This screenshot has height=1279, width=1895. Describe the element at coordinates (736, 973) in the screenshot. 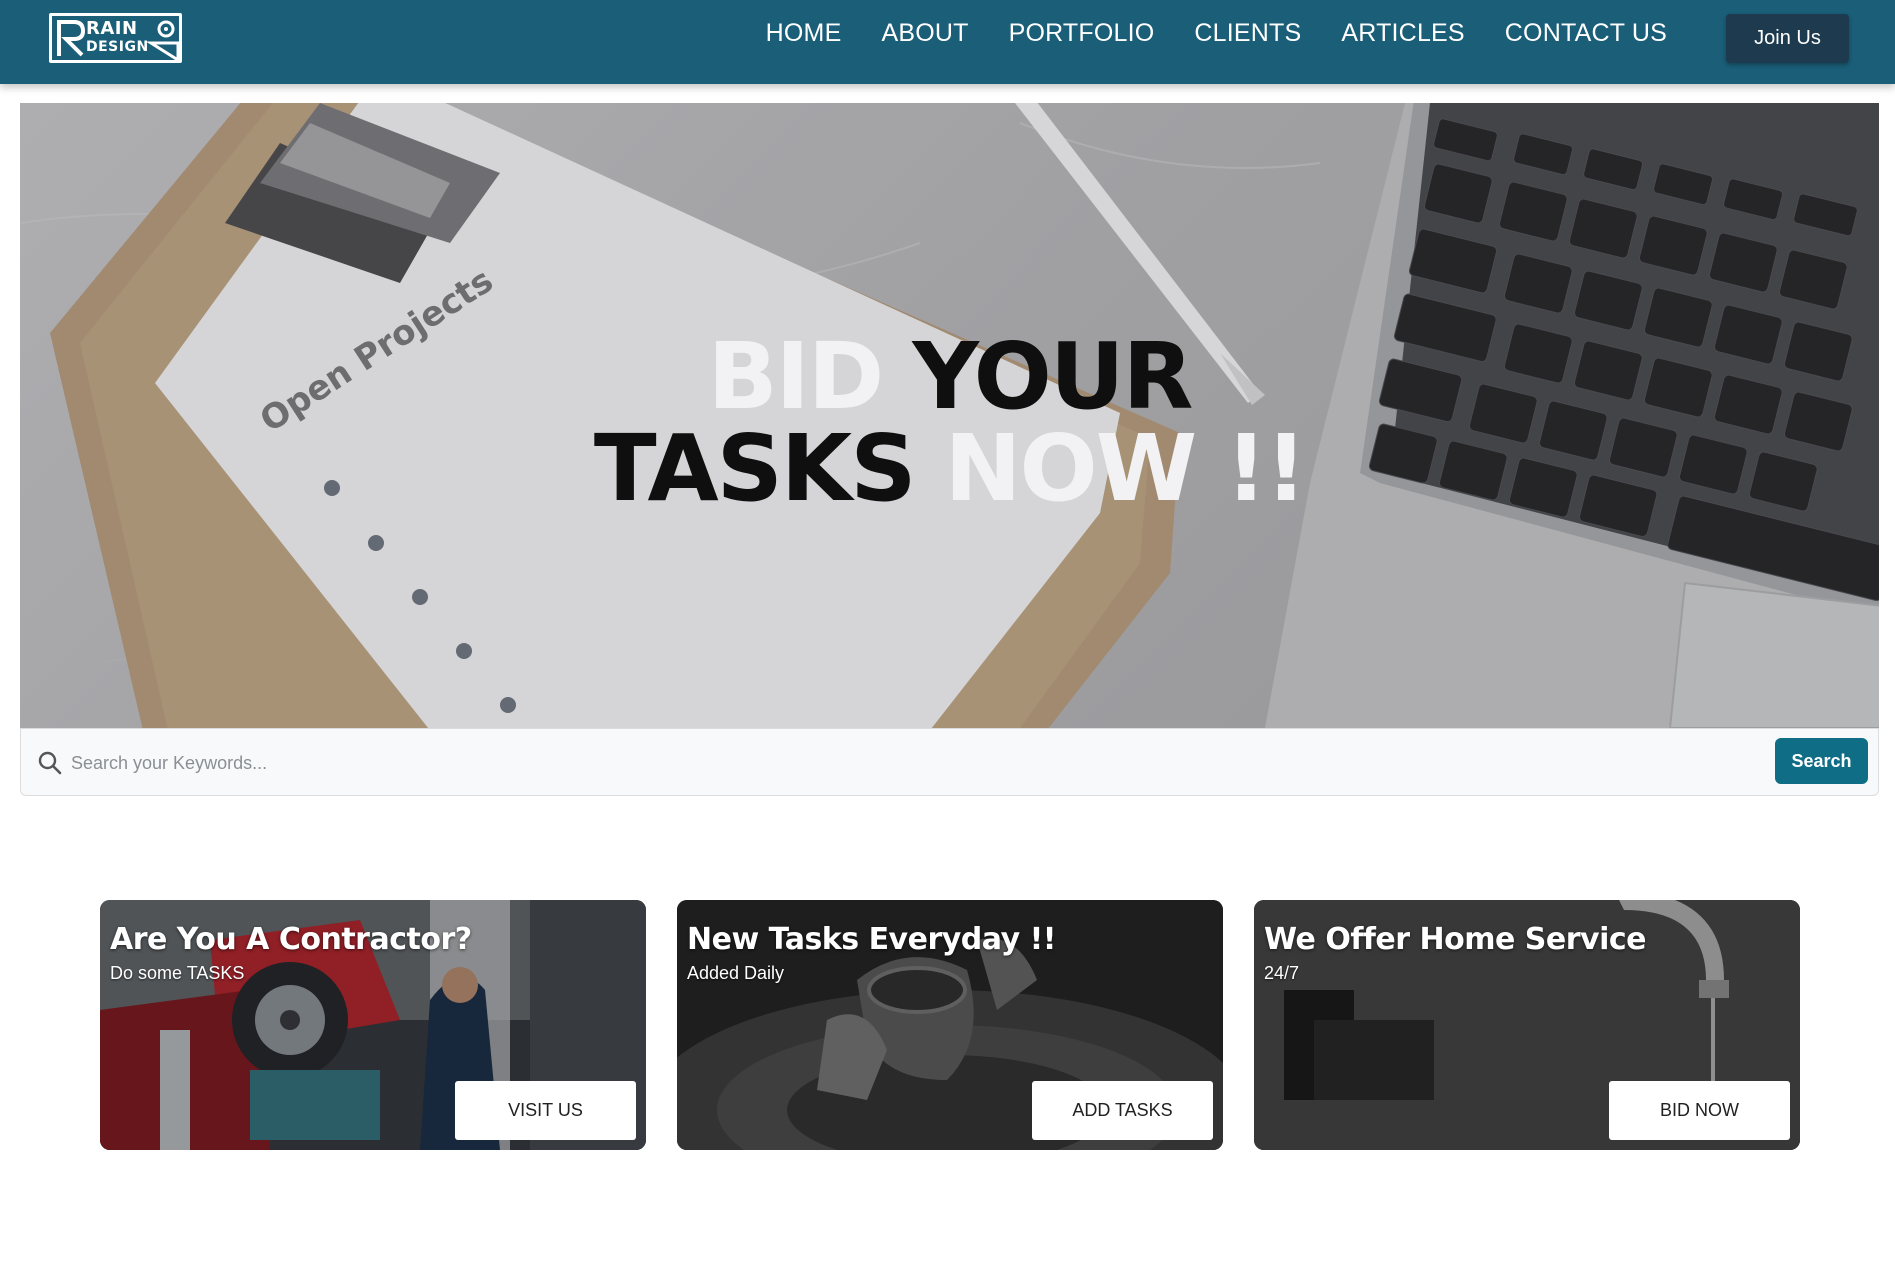

I see `card-subtitle: Added Daily` at that location.